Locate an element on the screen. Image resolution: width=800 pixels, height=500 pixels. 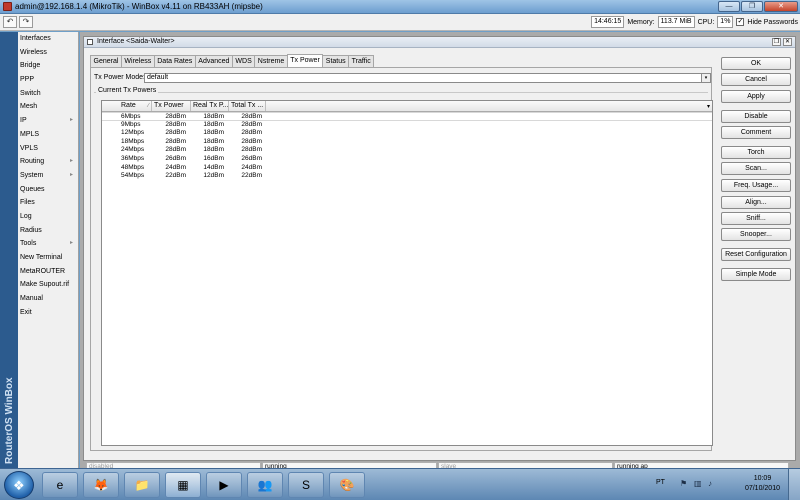
menu-item-radius: Radius is located at coordinates (48, 231).